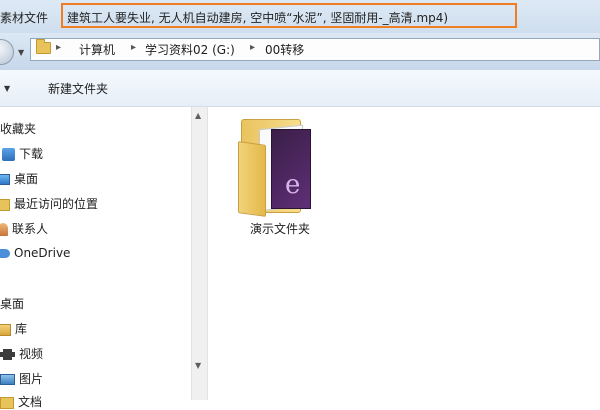  I want to click on nav-item-label: OneDrive, so click(42, 253).